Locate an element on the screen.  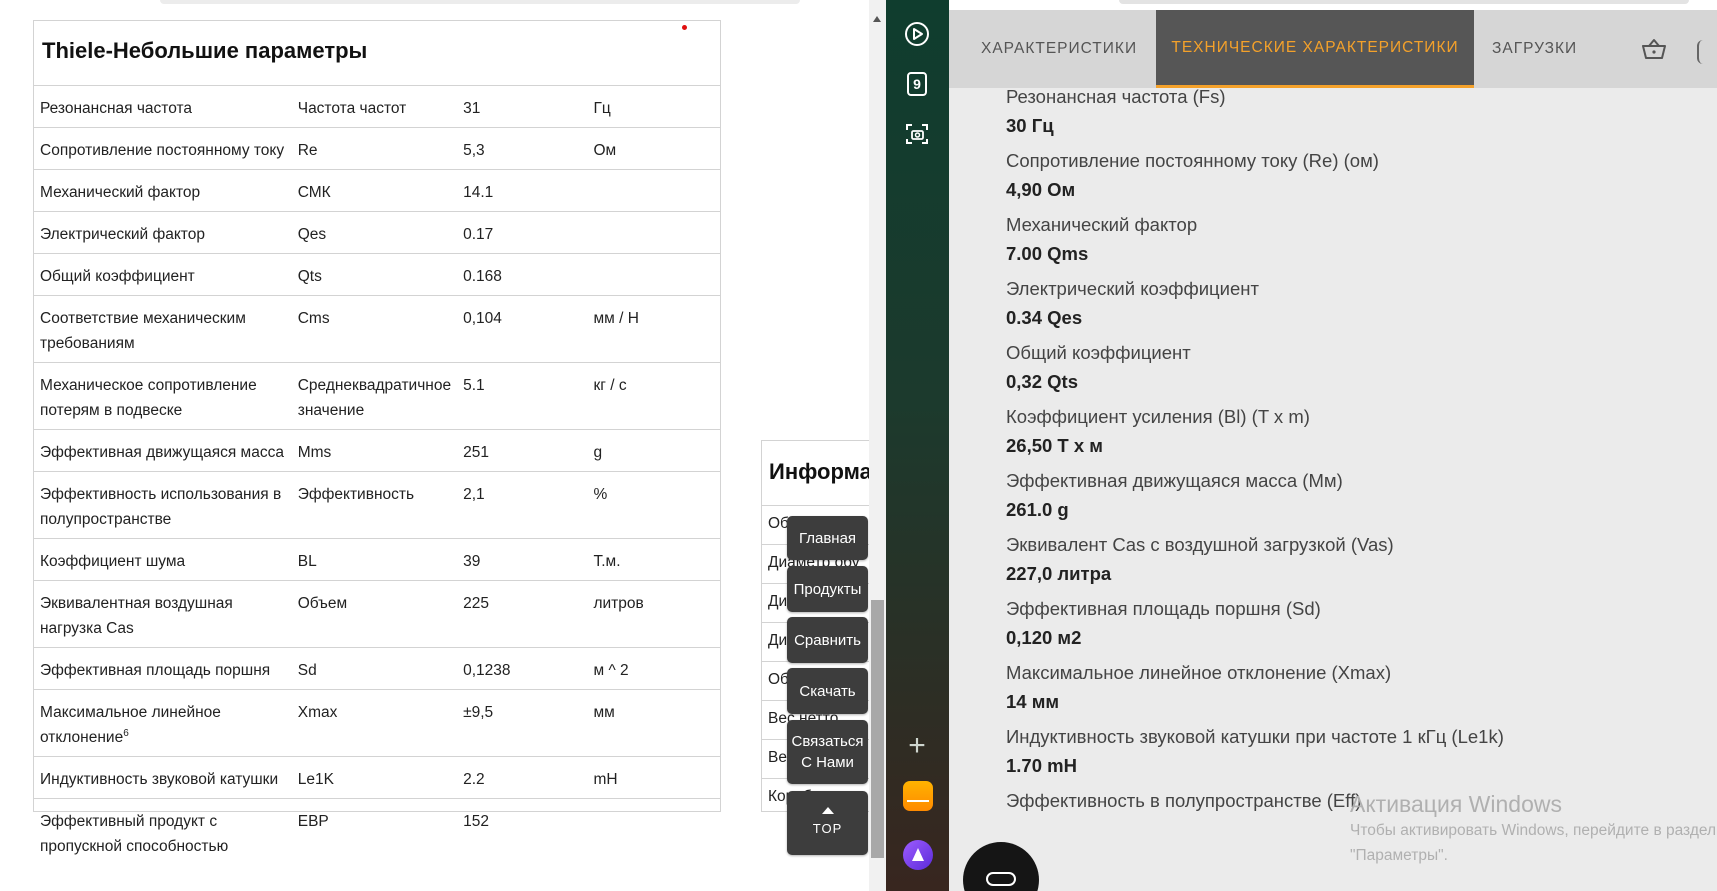
mail-icon is located at coordinates (918, 796).